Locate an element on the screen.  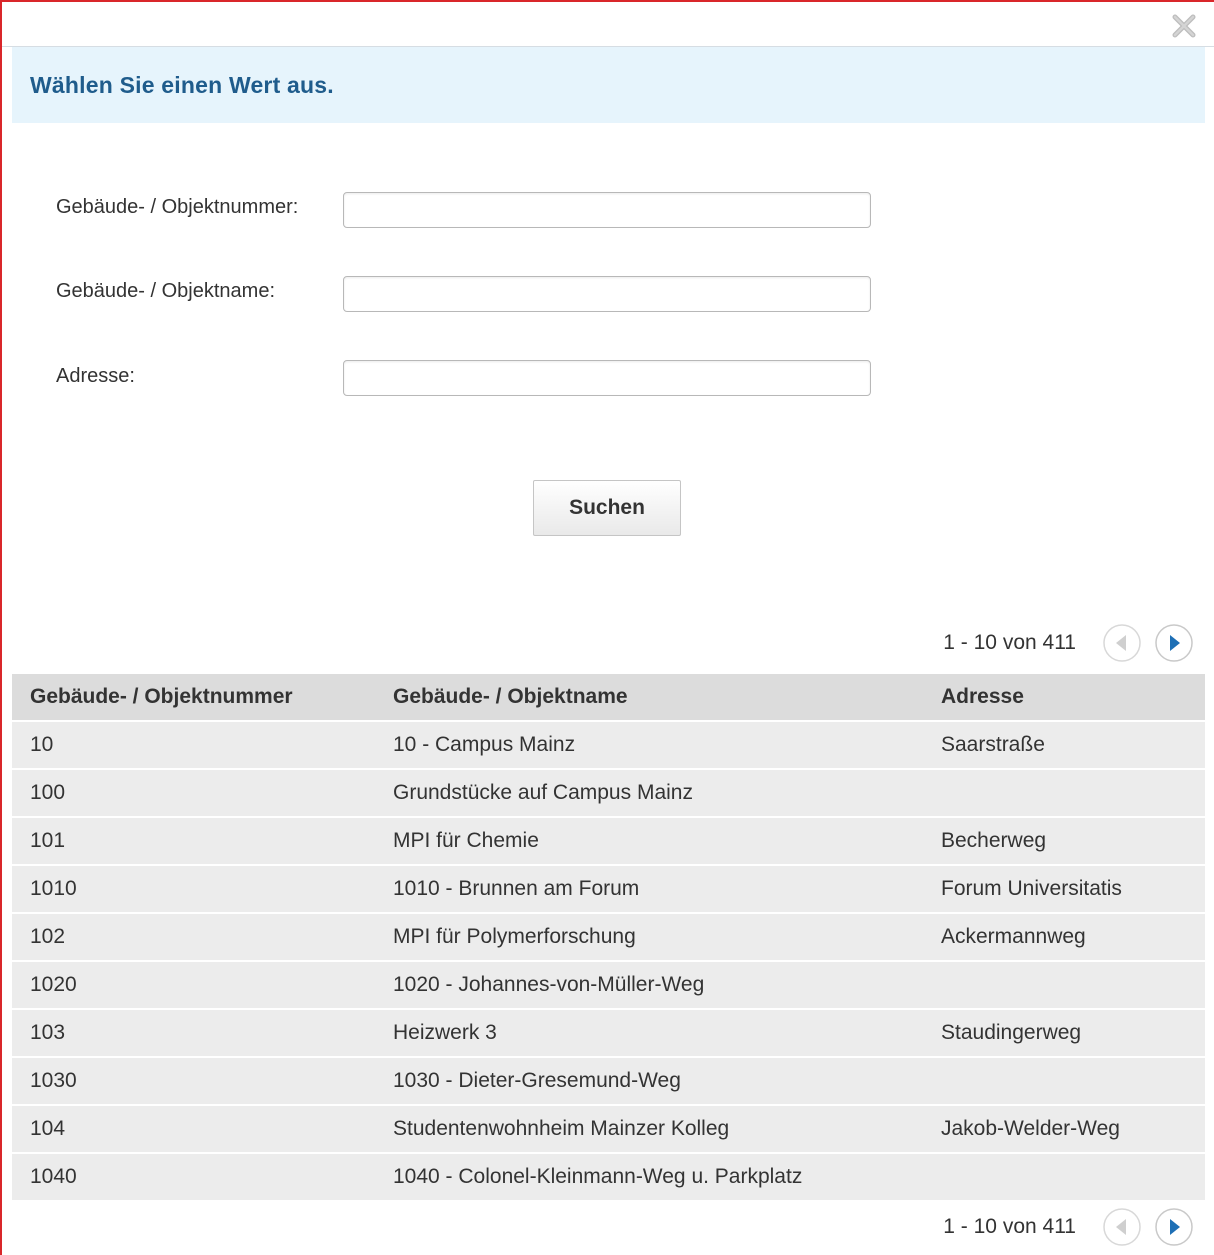
cell-object-name: 1020 - Johannes-von-Müller-Weg is located at coordinates (649, 984).